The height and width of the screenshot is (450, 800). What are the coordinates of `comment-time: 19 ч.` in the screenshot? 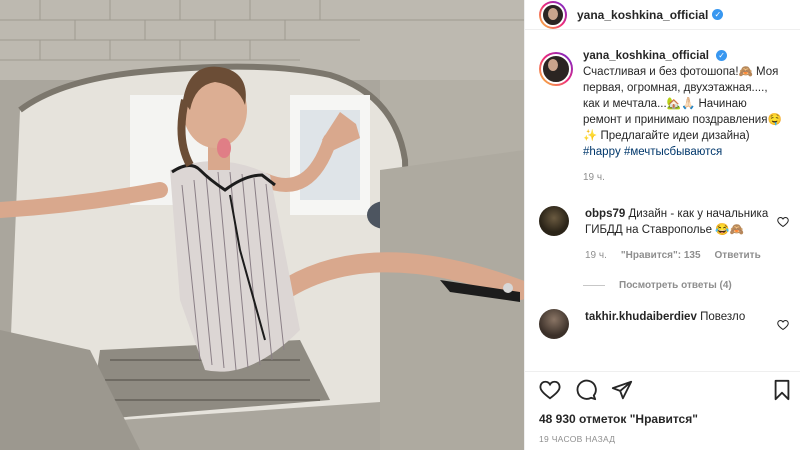 It's located at (596, 256).